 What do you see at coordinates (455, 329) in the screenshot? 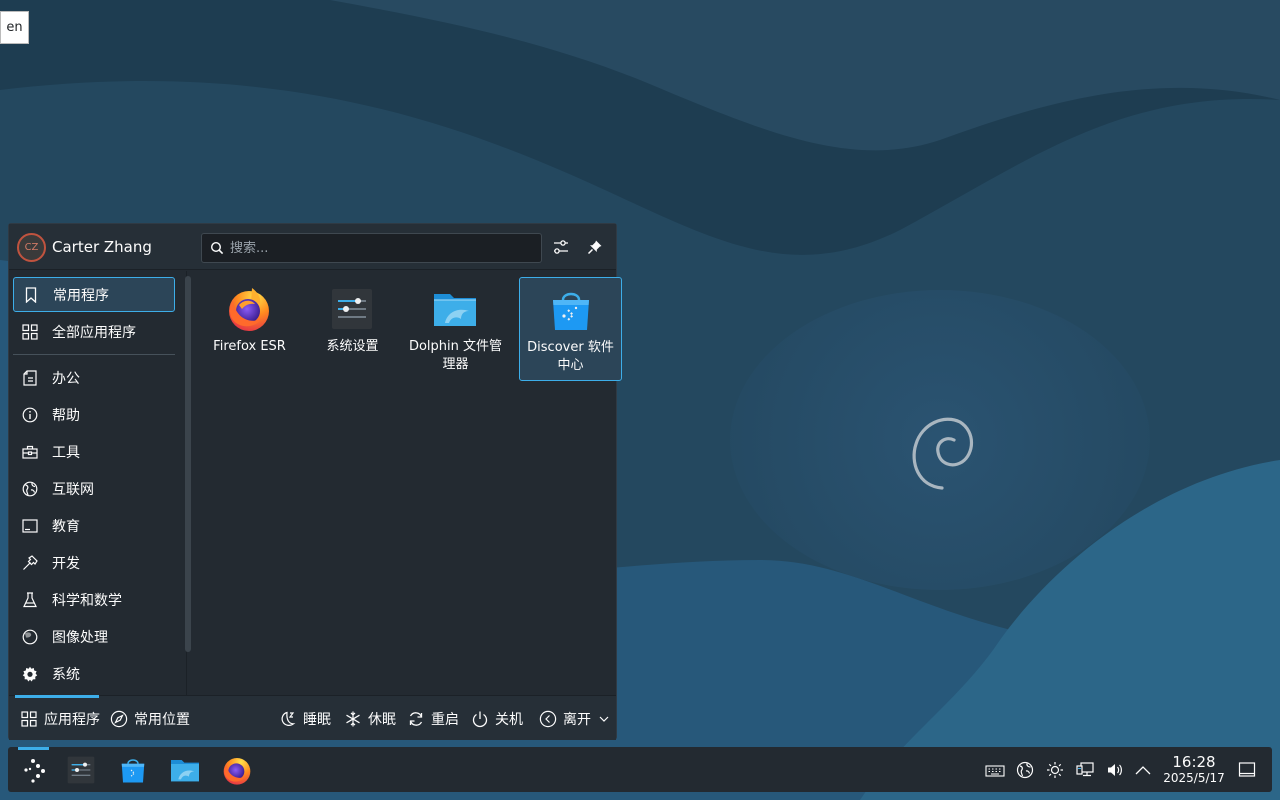
I see `app-tile-dolphin: Dolphin 文件管理器` at bounding box center [455, 329].